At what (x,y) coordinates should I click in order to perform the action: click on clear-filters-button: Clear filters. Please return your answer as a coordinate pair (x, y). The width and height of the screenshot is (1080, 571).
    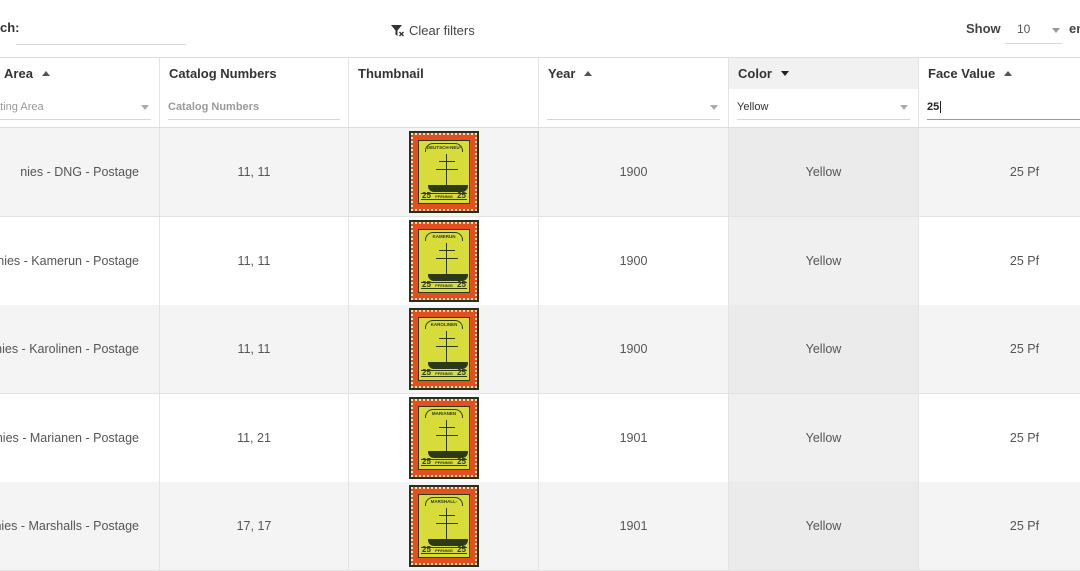
    Looking at the image, I should click on (432, 30).